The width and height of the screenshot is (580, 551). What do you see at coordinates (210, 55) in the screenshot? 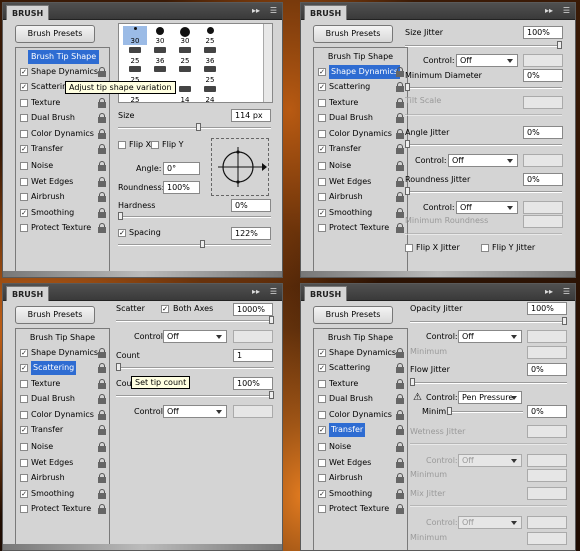
I see `brush-tip: 36` at bounding box center [210, 55].